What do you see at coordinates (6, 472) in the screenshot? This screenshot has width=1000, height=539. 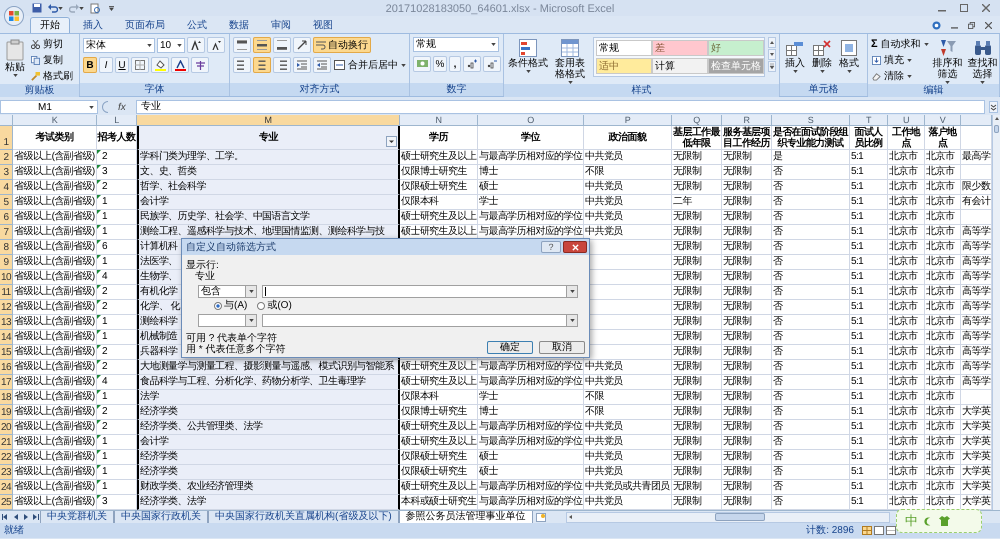 I see `row-header: 23` at bounding box center [6, 472].